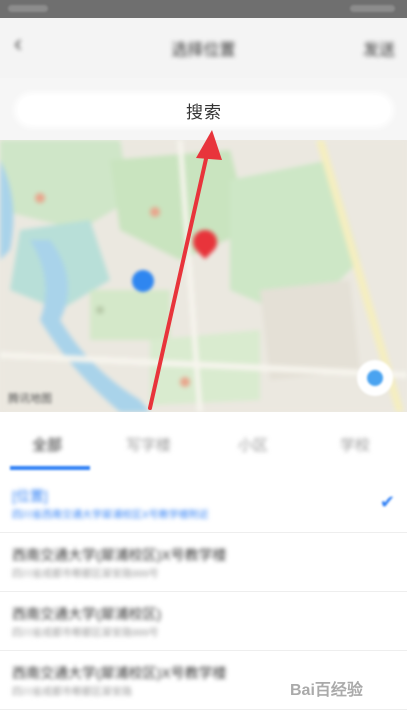 This screenshot has height=726, width=407. What do you see at coordinates (203, 621) in the screenshot?
I see `list-item: 西南交通大学(犀浦校区) 四川省成都市郫都区犀安路999号` at bounding box center [203, 621].